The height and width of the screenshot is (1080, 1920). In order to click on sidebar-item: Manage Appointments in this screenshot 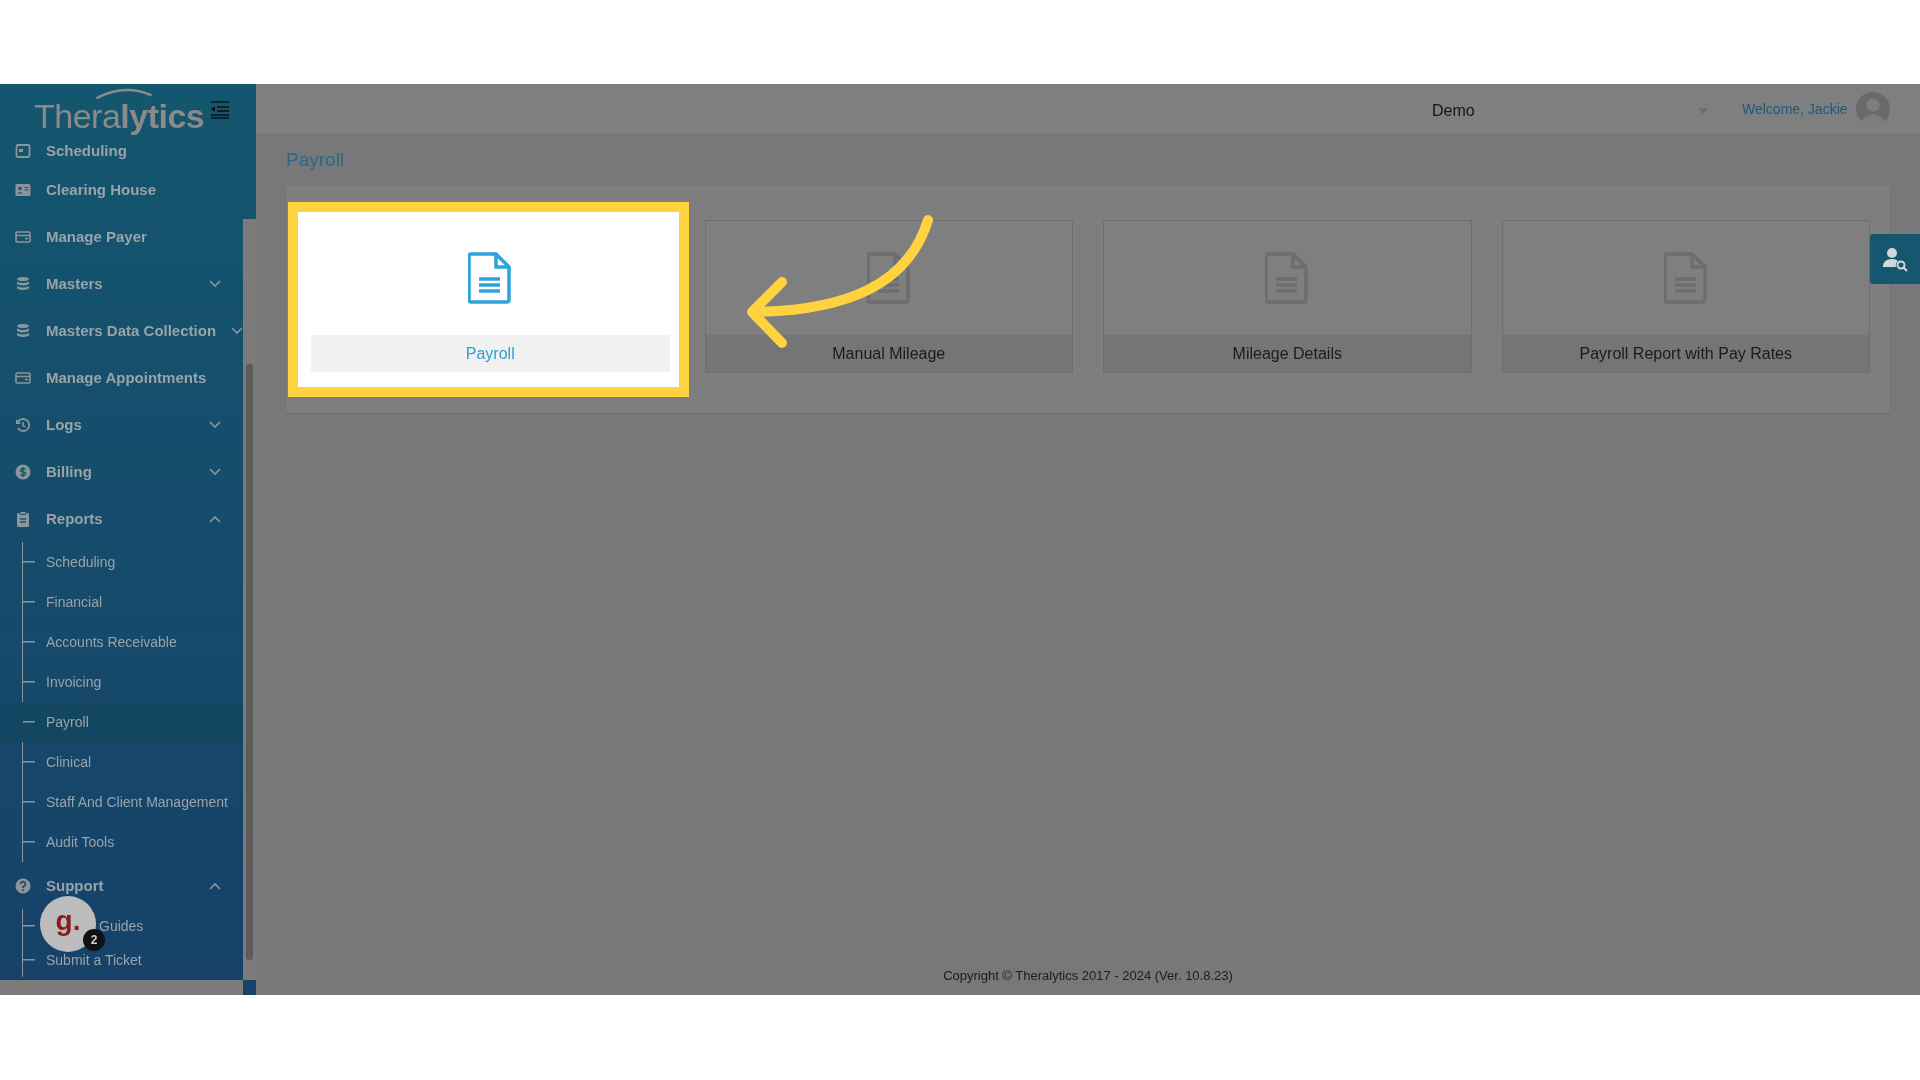, I will do `click(120, 377)`.